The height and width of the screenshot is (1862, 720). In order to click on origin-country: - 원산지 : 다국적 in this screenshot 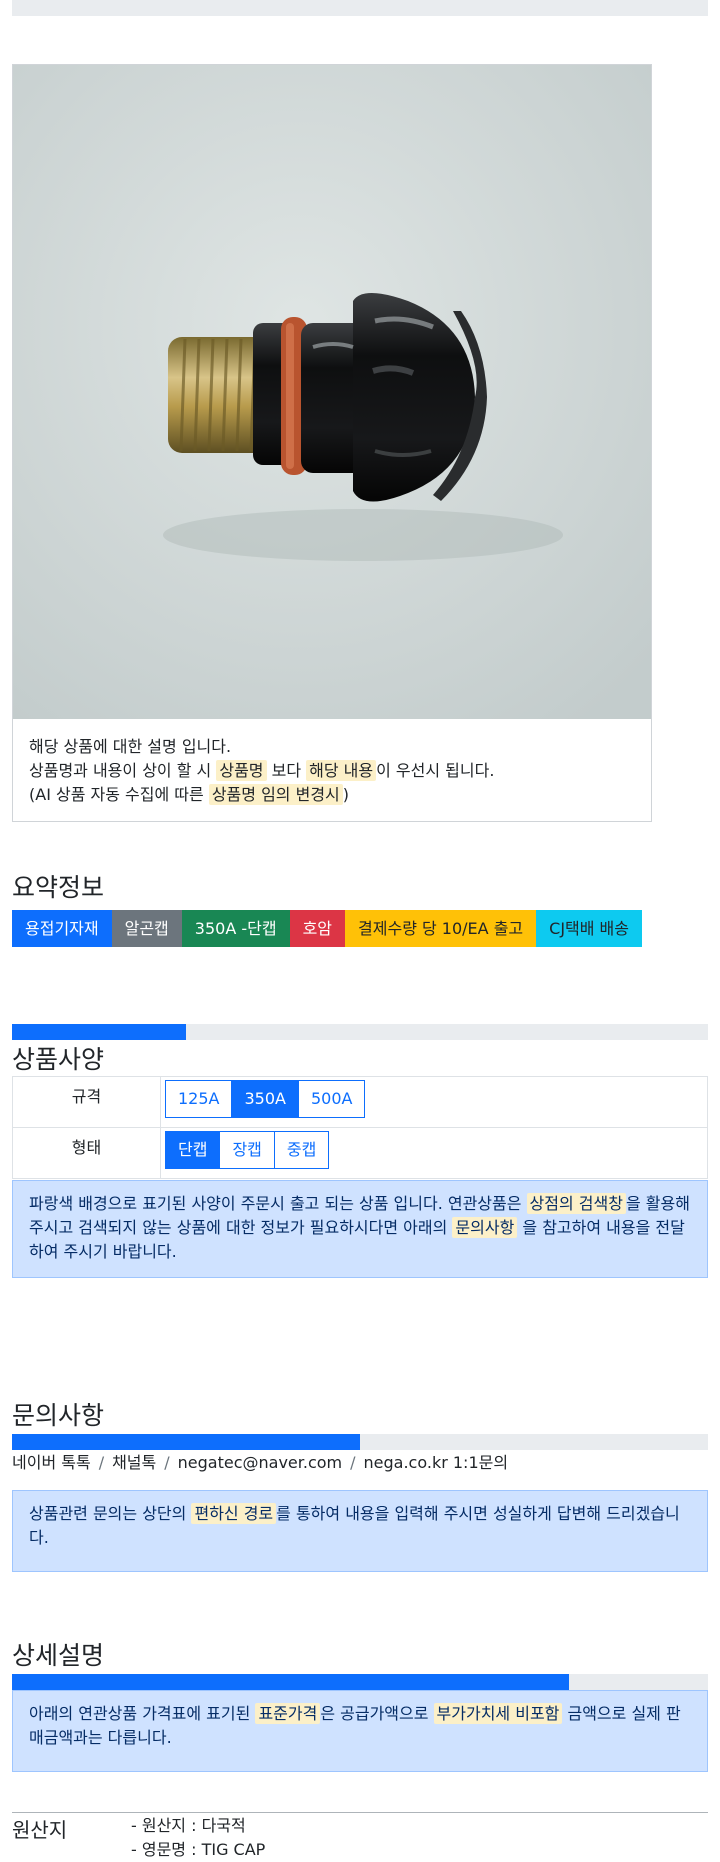, I will do `click(188, 1825)`.